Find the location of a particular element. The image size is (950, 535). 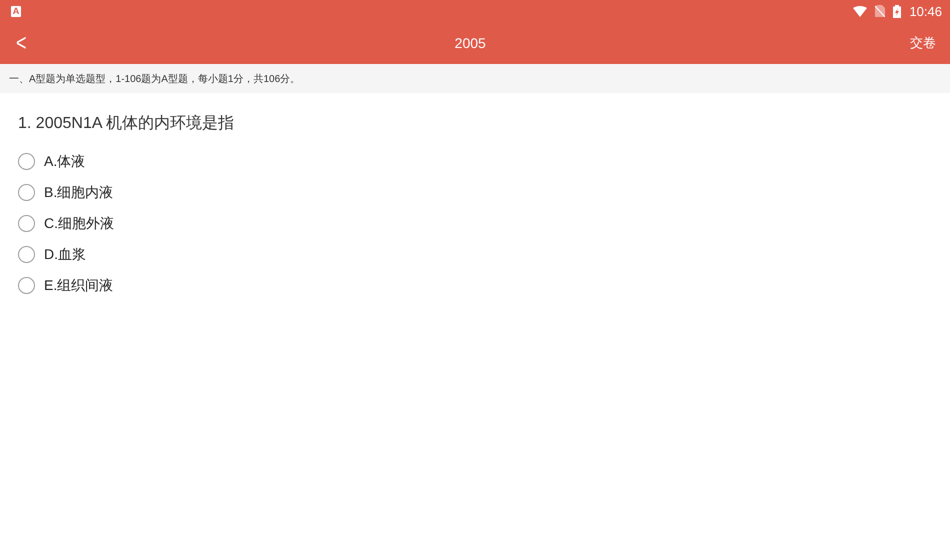

submit-button: 交卷 is located at coordinates (923, 43).